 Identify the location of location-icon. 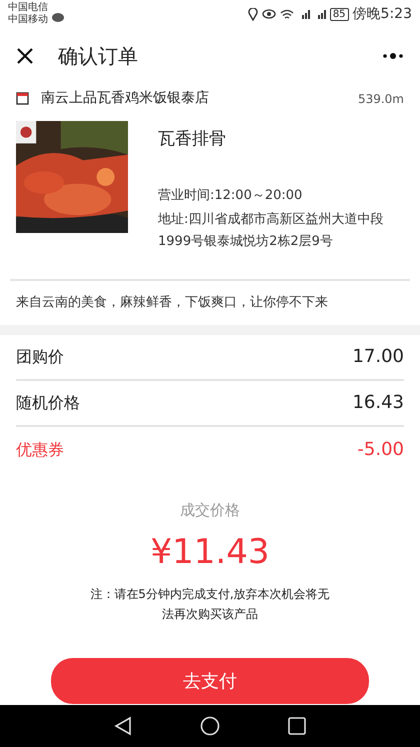
(253, 14).